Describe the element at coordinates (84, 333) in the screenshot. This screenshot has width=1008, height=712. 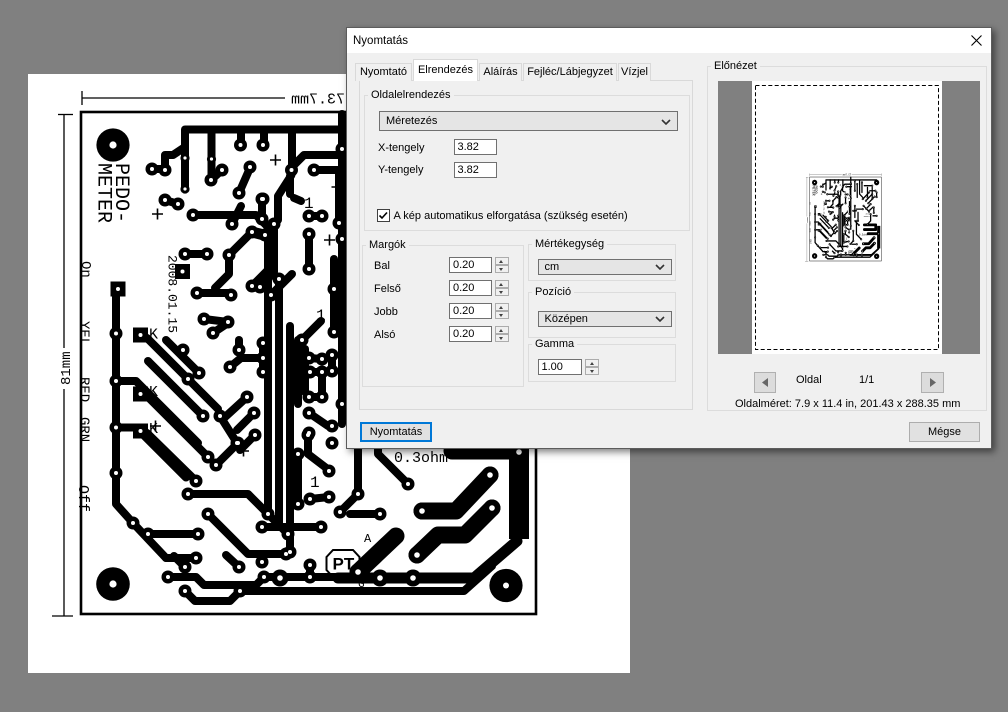
I see `svg-text: YEL` at that location.